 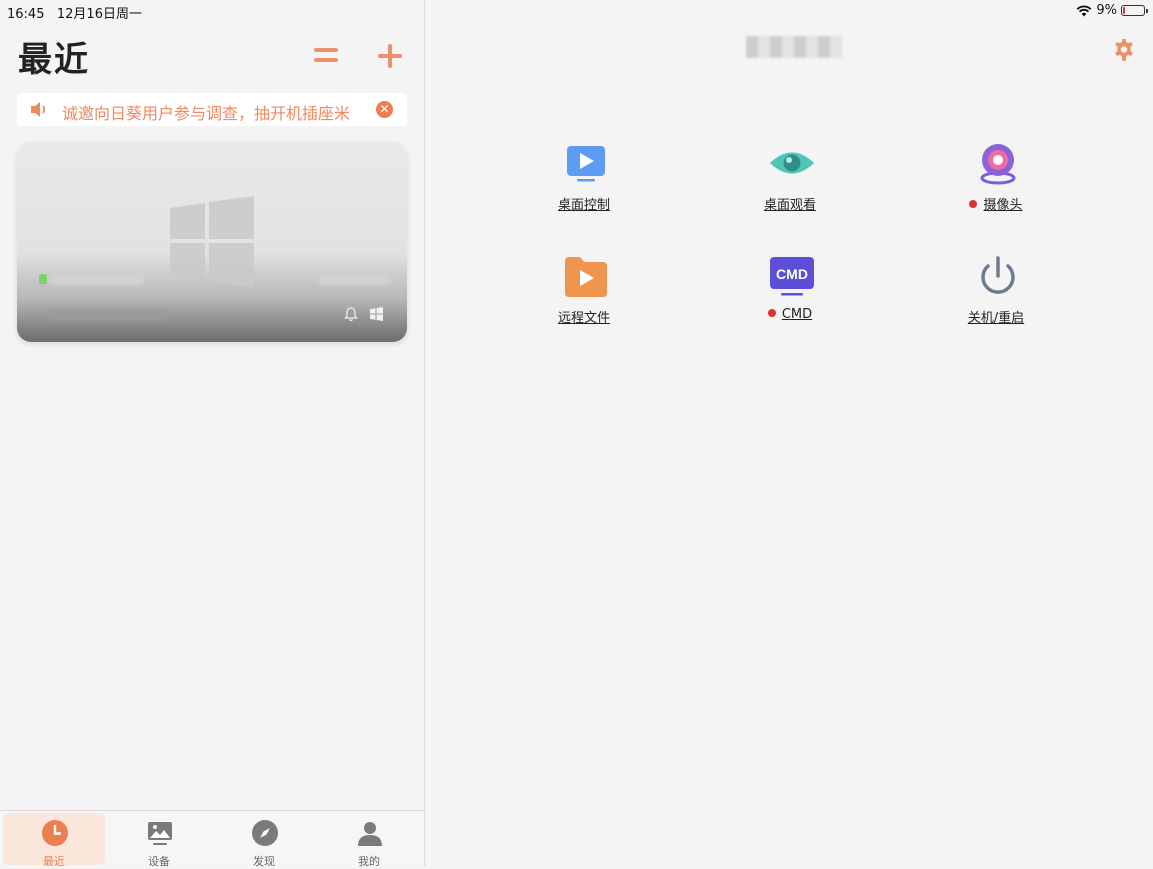 What do you see at coordinates (369, 861) in the screenshot?
I see `tab-label: 我的` at bounding box center [369, 861].